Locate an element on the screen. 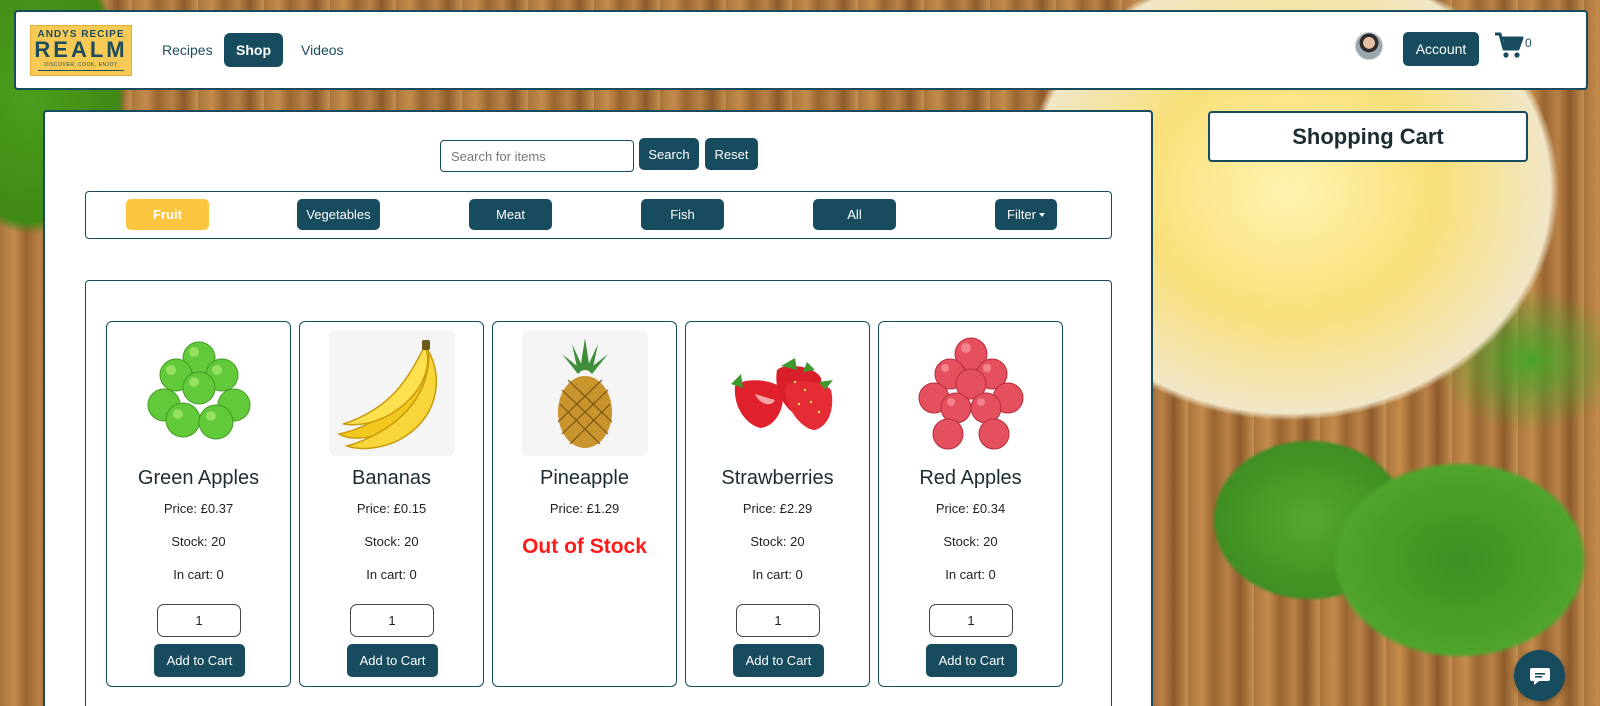 The width and height of the screenshot is (1600, 706). chat-bubble-icon is located at coordinates (1539, 676).